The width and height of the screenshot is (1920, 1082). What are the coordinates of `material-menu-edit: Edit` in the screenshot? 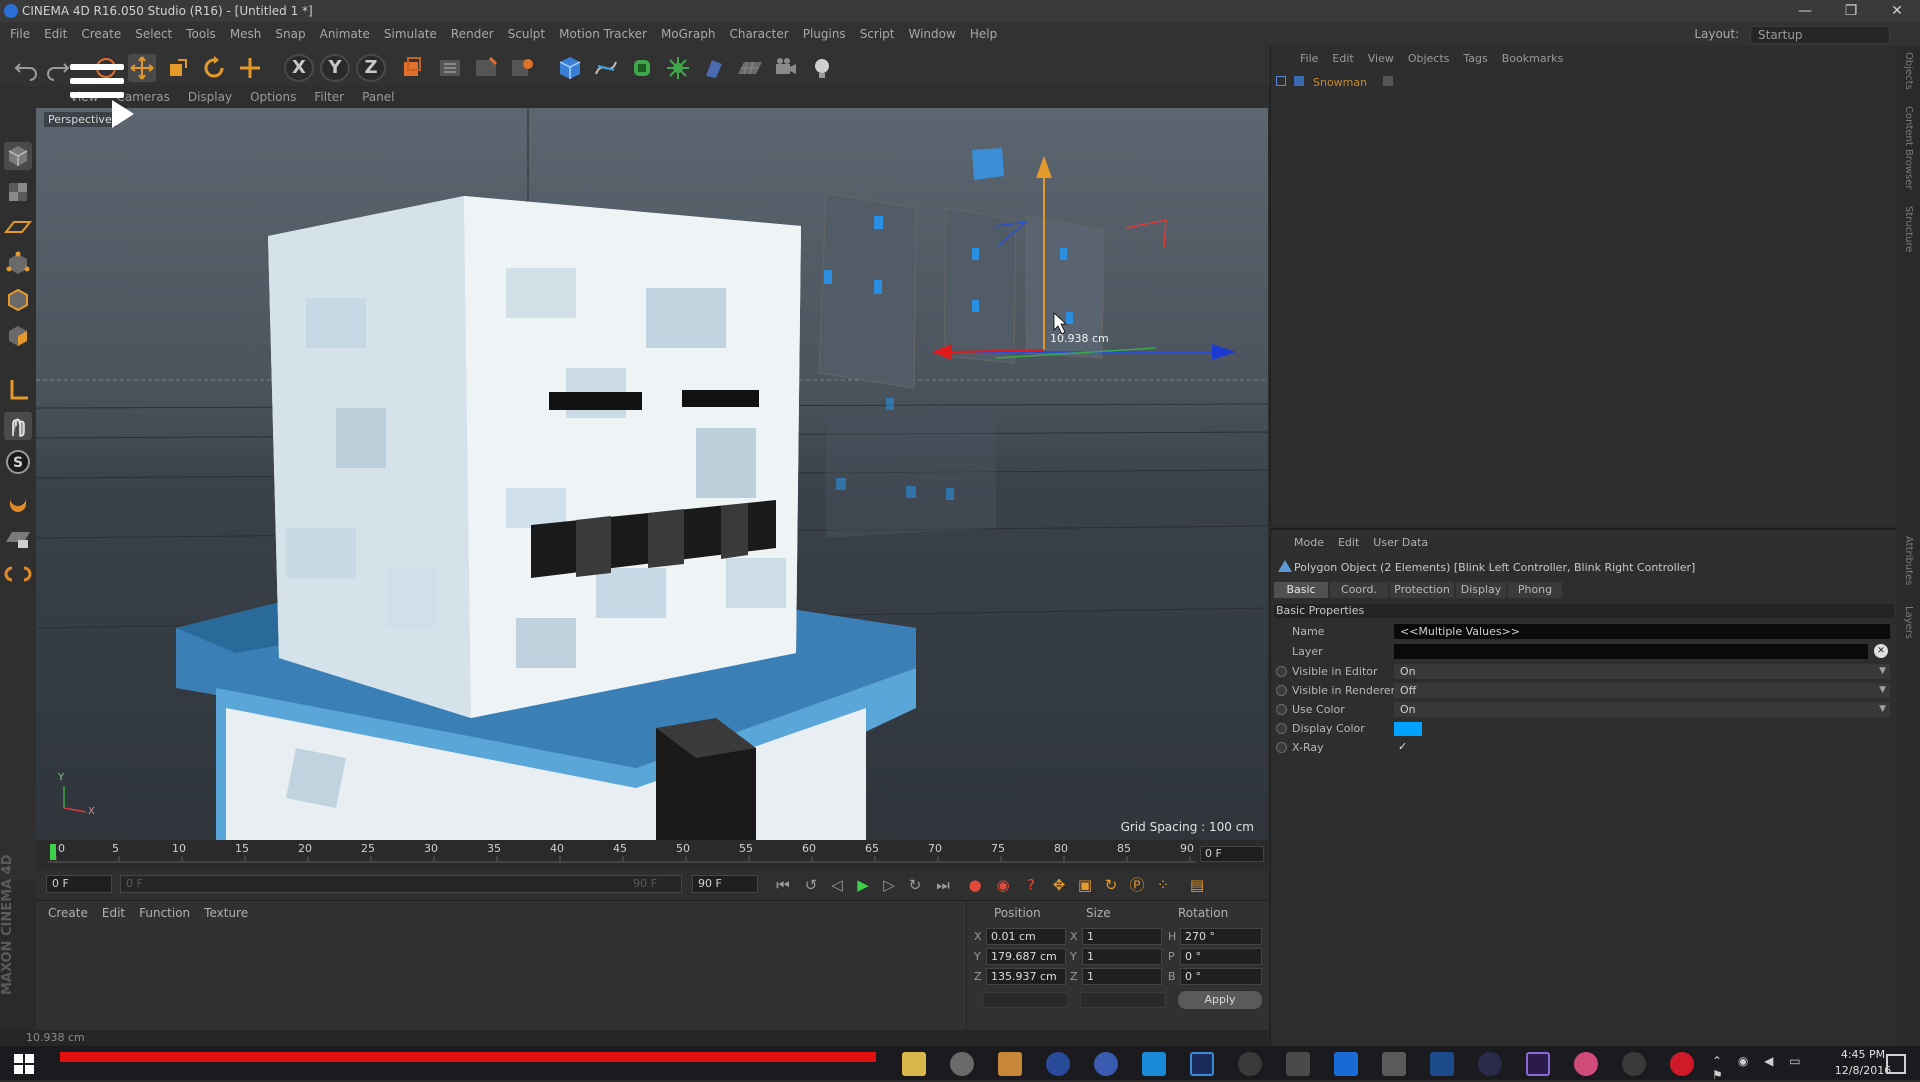 It's located at (113, 913).